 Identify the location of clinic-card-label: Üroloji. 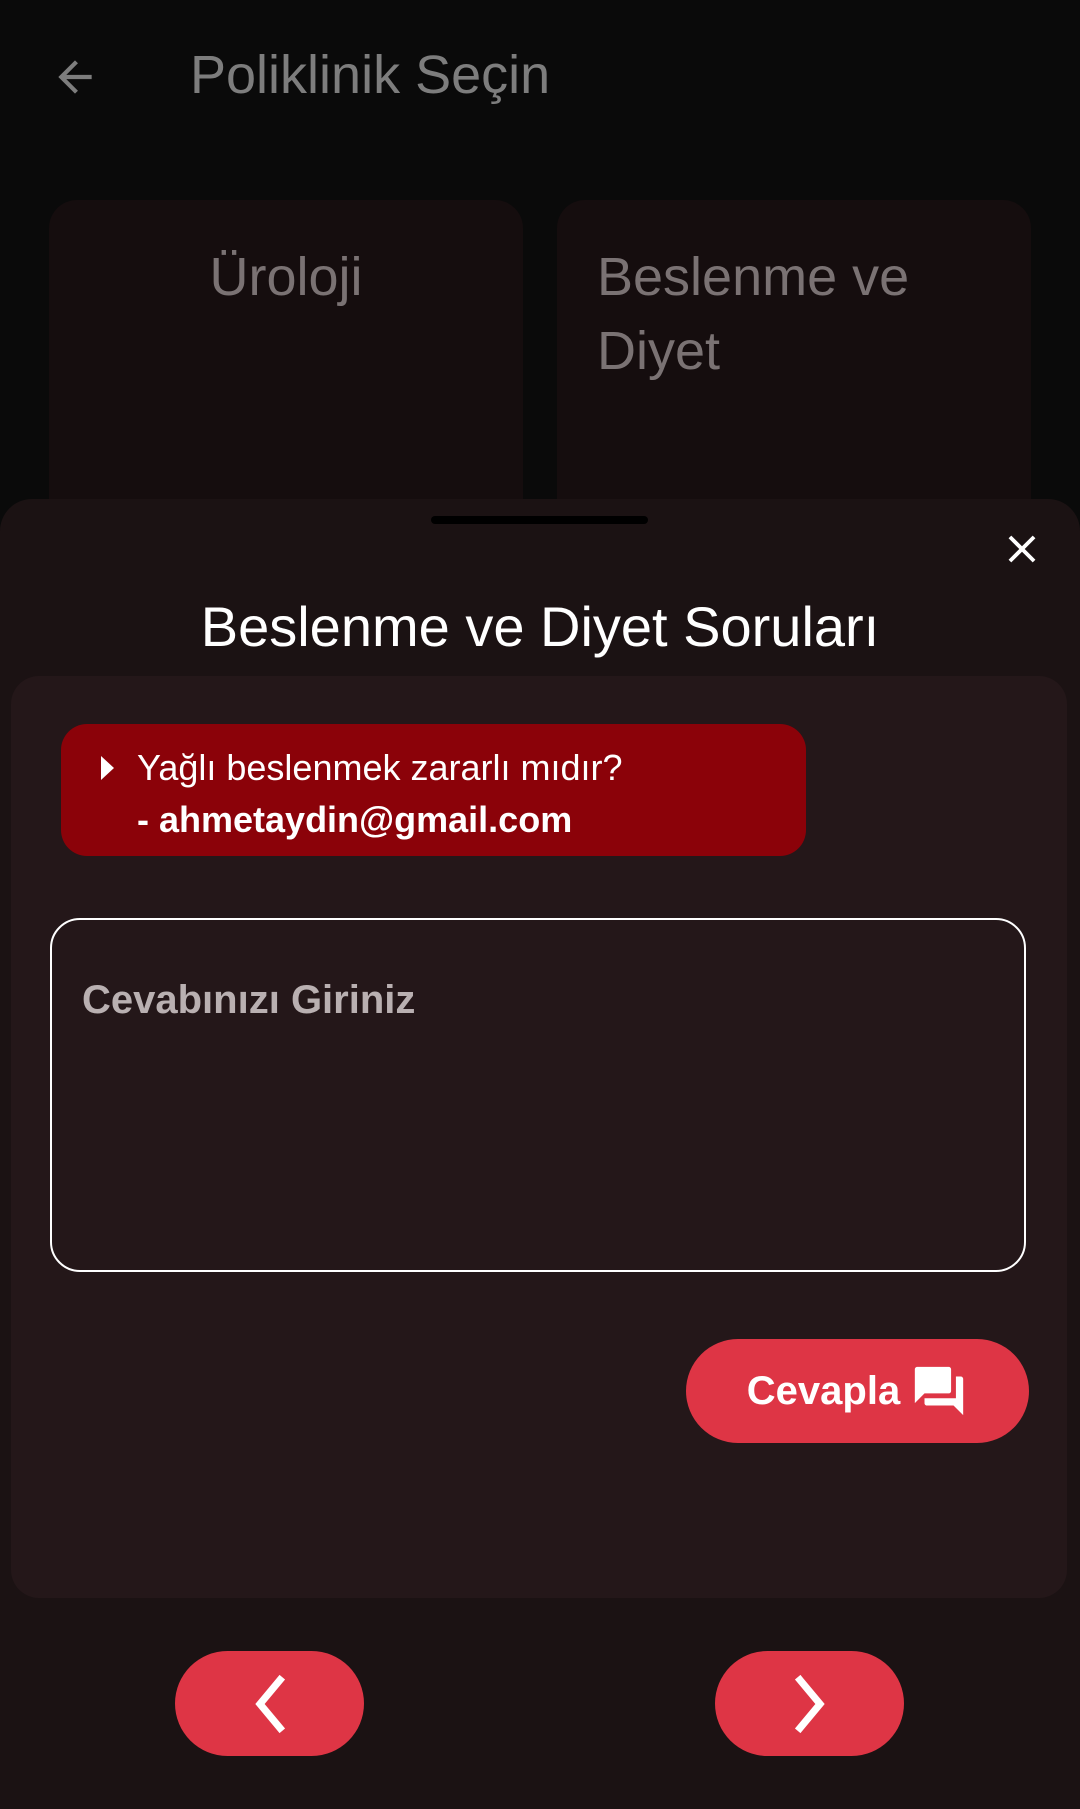
(286, 277).